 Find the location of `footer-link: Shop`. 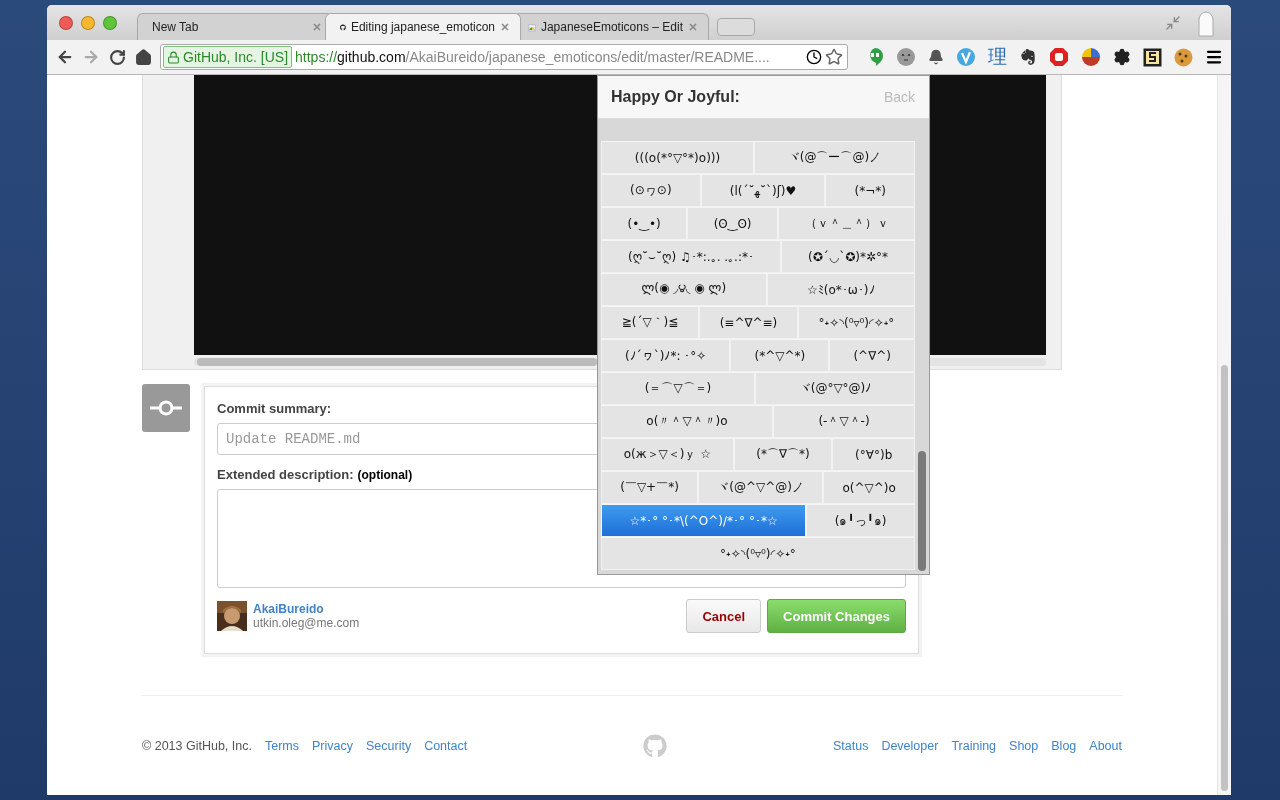

footer-link: Shop is located at coordinates (1024, 746).